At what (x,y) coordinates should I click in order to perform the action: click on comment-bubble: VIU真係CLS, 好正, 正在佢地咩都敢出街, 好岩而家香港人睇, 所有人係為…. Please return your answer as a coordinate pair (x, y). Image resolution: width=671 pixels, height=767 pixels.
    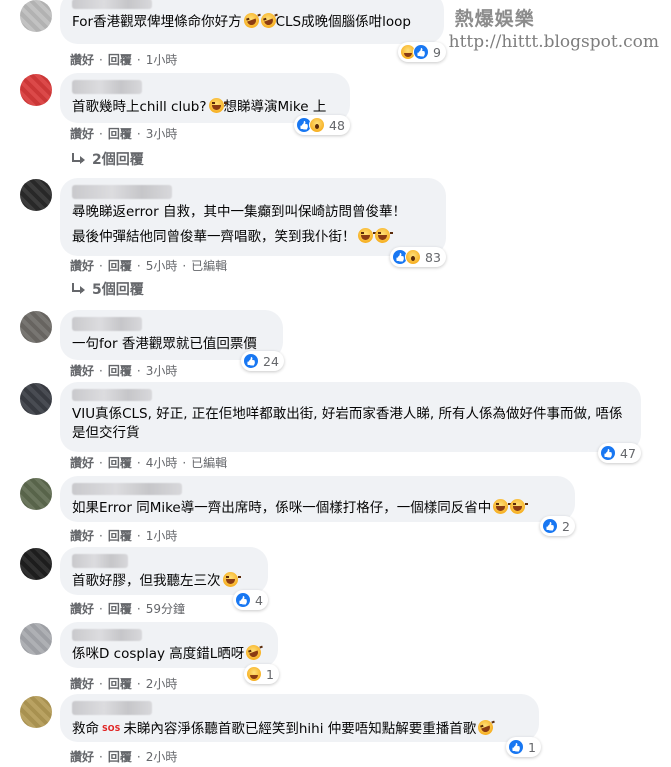
    Looking at the image, I should click on (350, 417).